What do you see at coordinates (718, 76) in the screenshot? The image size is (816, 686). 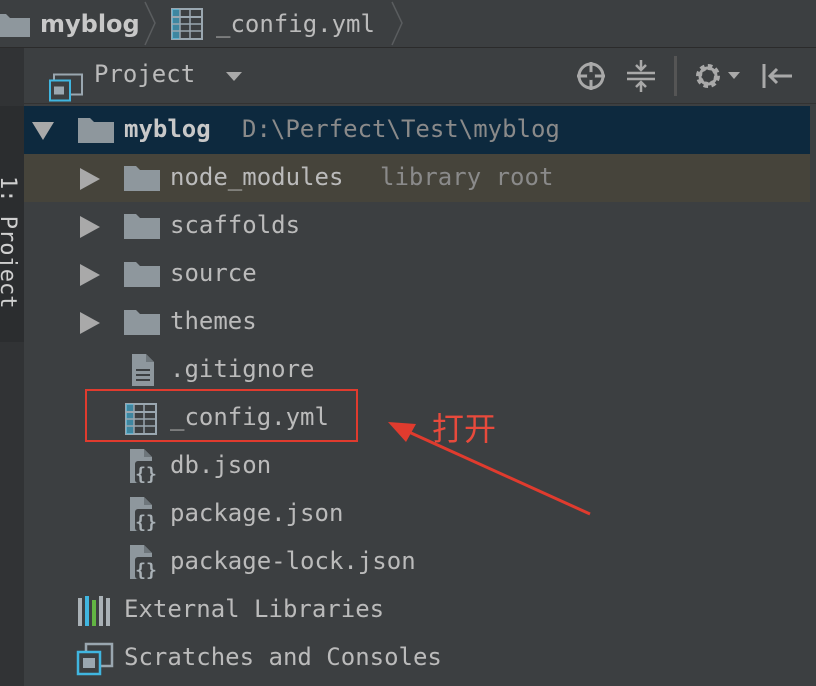 I see `settings-icon` at bounding box center [718, 76].